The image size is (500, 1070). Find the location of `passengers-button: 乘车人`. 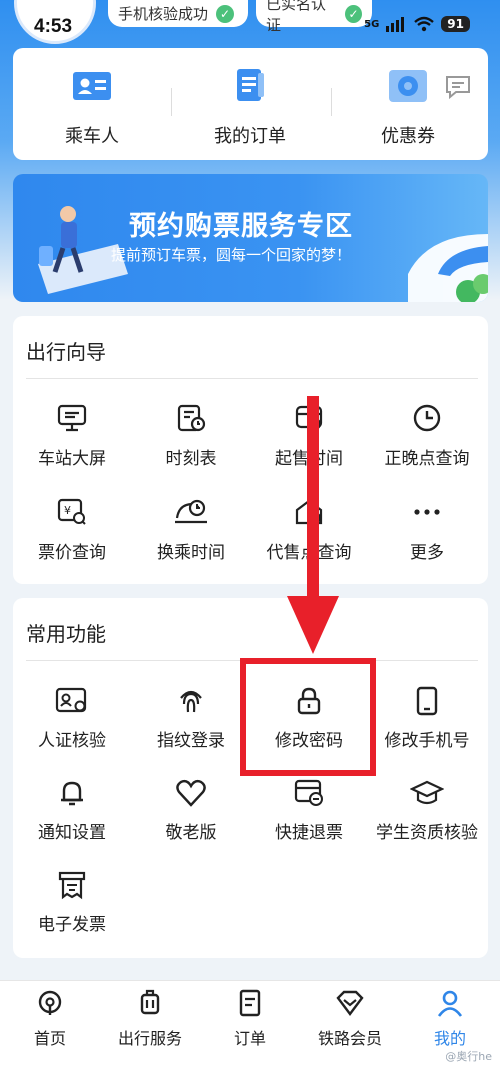

passengers-button: 乘车人 is located at coordinates (92, 108).